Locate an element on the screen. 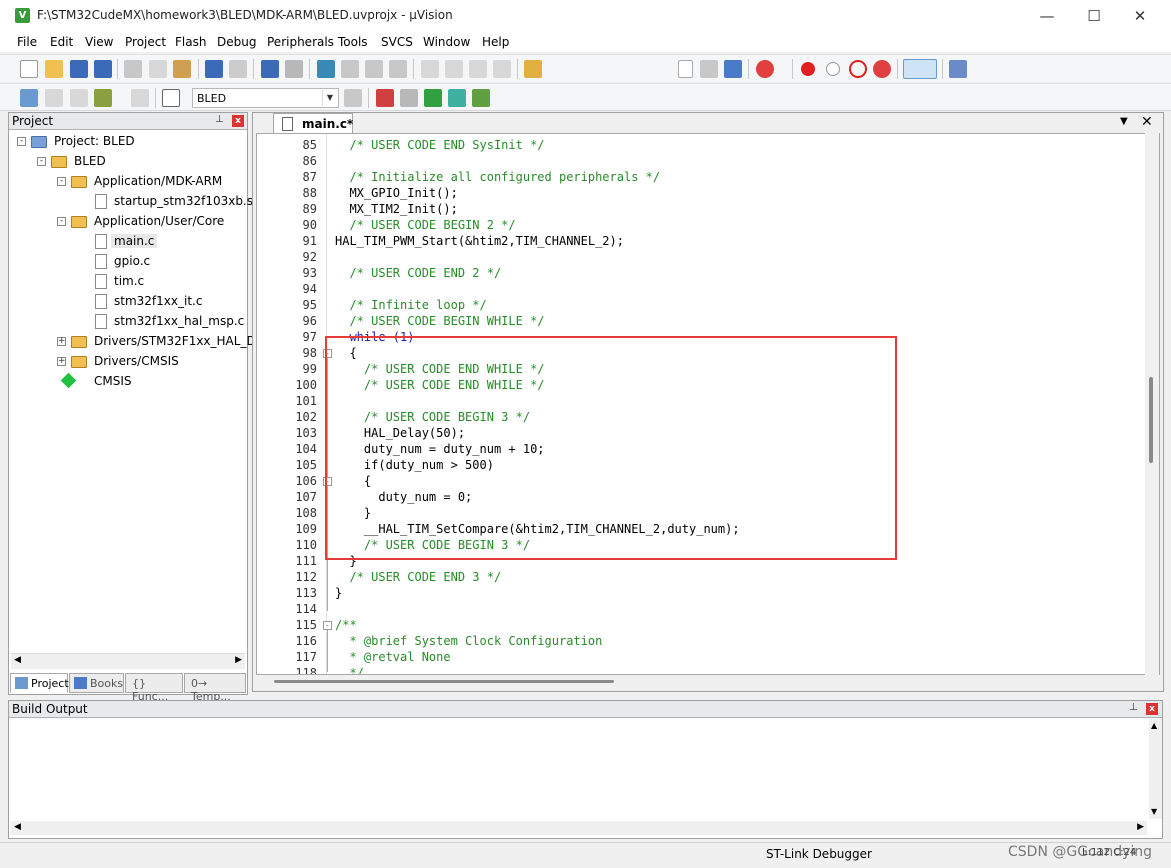 This screenshot has height=868, width=1171. select-packs-icon is located at coordinates (409, 98).